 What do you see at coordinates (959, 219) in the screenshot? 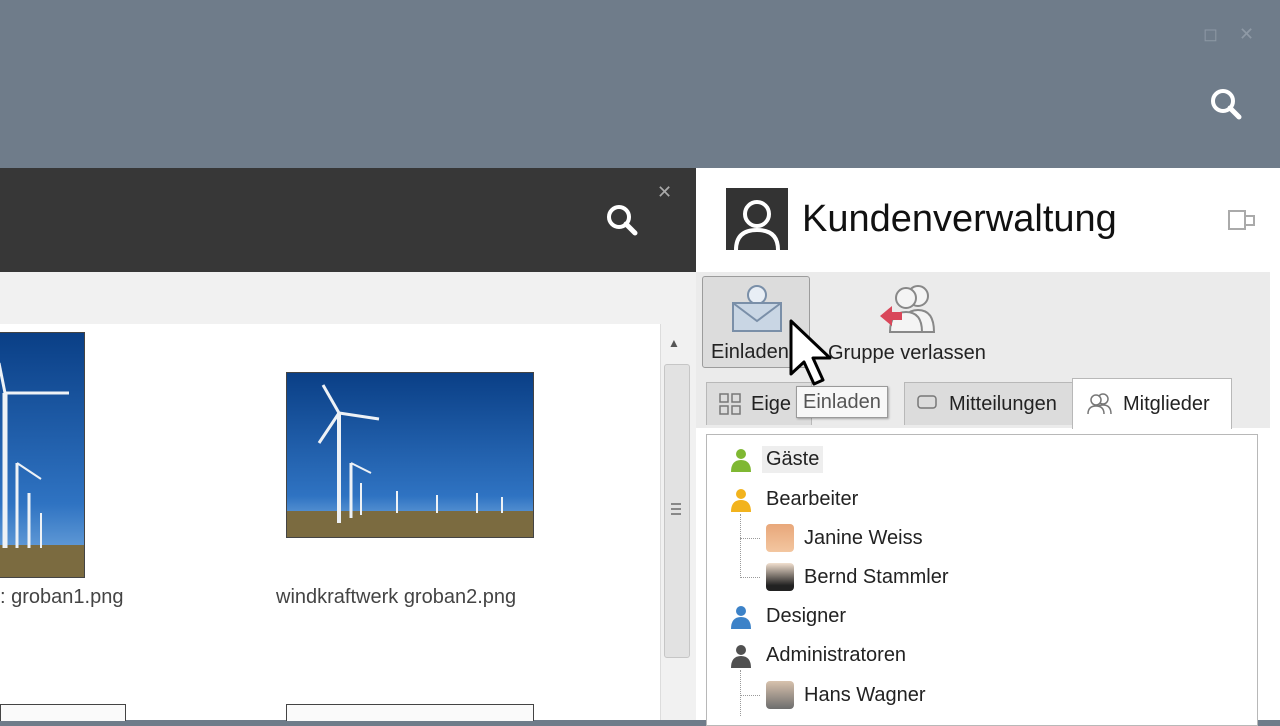
I see `panel-title: Kundenverwaltung` at bounding box center [959, 219].